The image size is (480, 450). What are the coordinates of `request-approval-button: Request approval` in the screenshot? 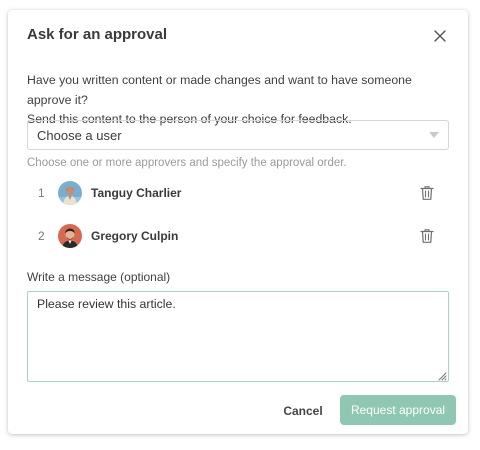 It's located at (398, 410).